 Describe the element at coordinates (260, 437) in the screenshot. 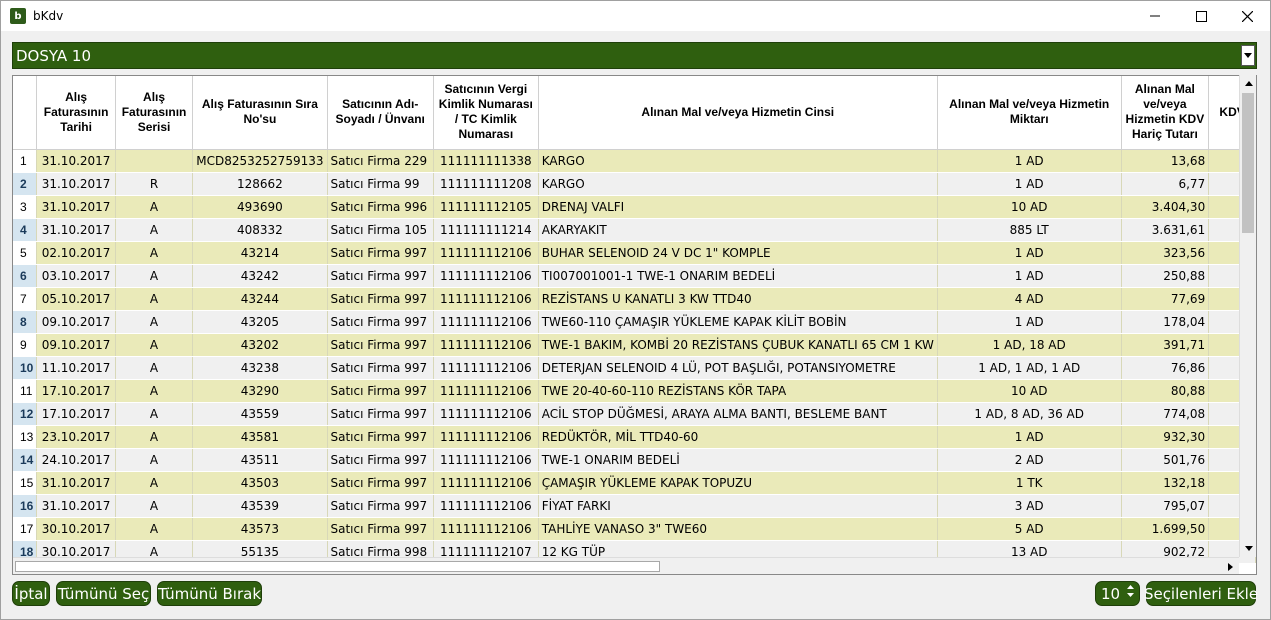

I see `cell-invoice-no: 43581` at that location.